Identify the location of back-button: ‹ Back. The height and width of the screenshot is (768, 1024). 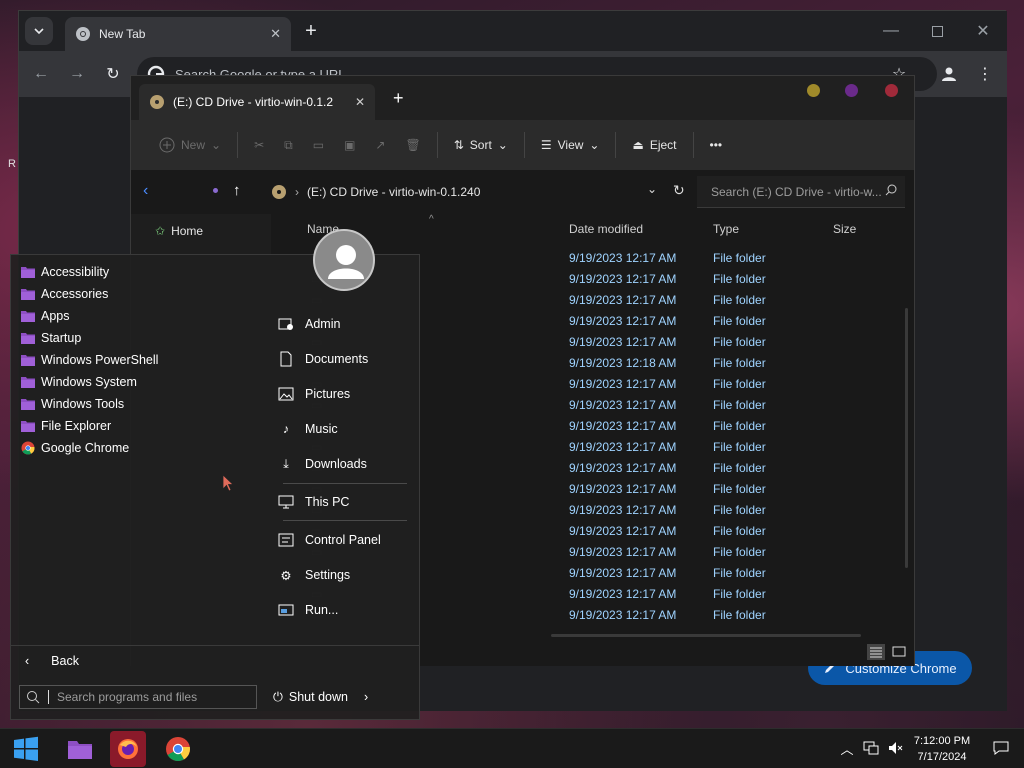
(215, 660).